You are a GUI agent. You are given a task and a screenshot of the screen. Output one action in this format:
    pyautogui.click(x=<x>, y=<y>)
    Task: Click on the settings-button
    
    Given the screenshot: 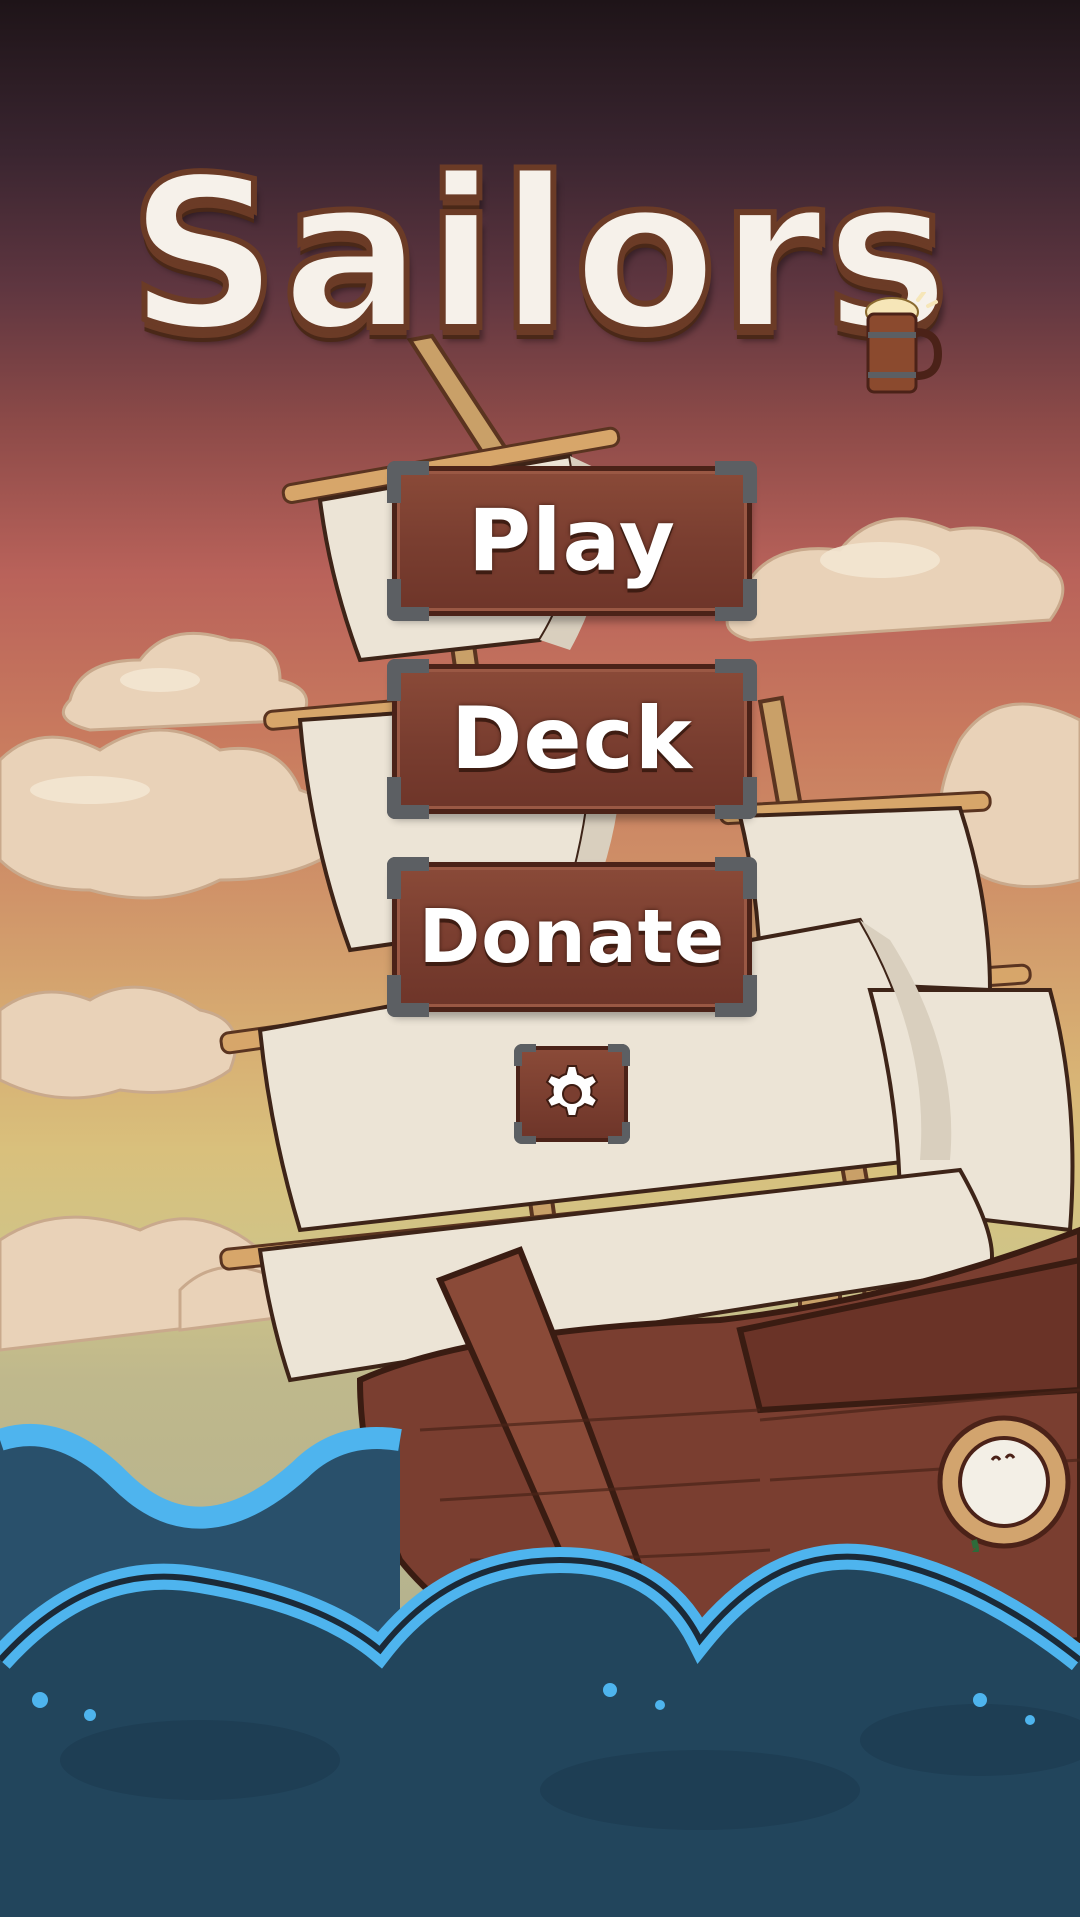 What is the action you would take?
    pyautogui.click(x=572, y=1094)
    